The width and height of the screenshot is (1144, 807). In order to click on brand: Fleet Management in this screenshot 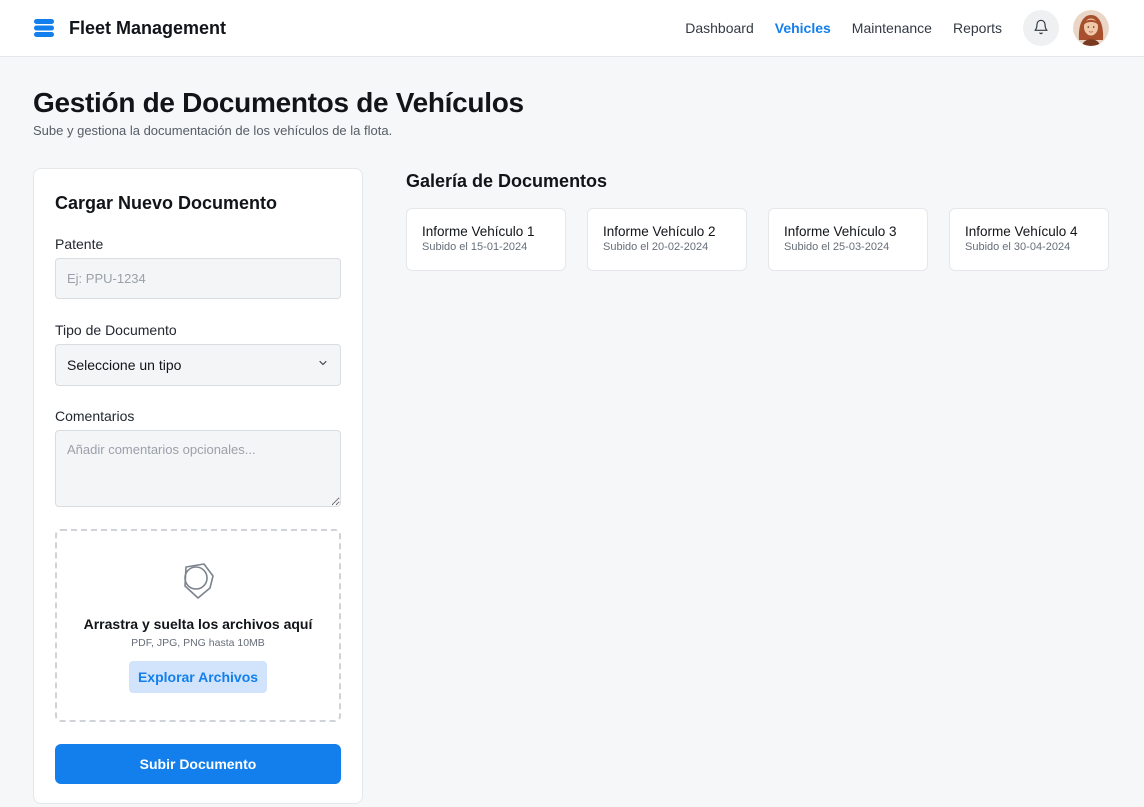, I will do `click(129, 28)`.